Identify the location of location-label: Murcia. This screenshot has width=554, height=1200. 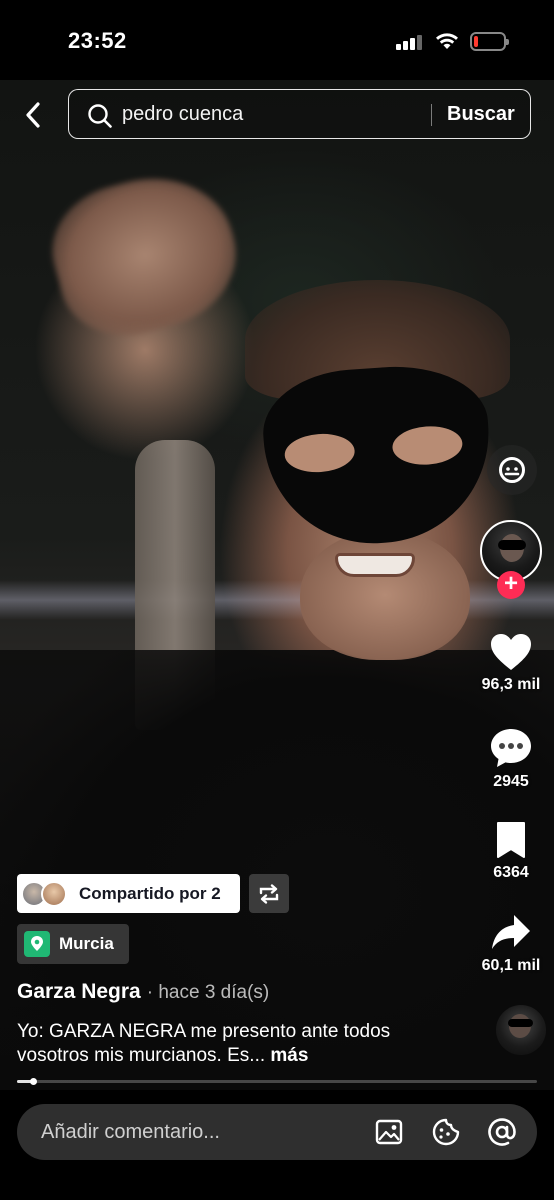
(86, 943).